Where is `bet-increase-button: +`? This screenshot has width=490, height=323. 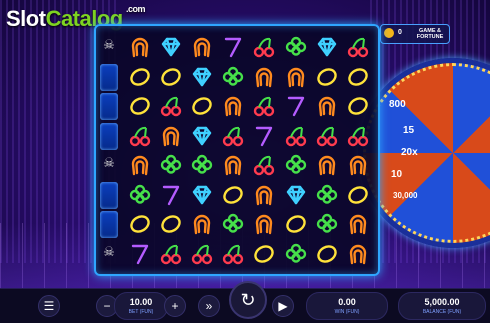
bet-increase-button: + is located at coordinates (175, 306).